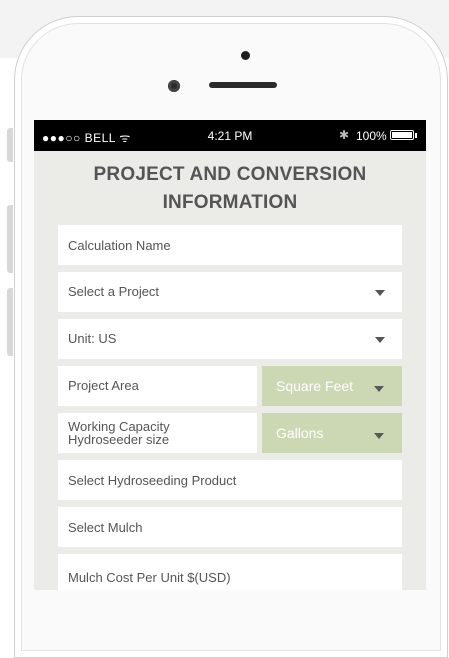 The image size is (449, 658). What do you see at coordinates (344, 135) in the screenshot?
I see `bluetooth-icon: ✱` at bounding box center [344, 135].